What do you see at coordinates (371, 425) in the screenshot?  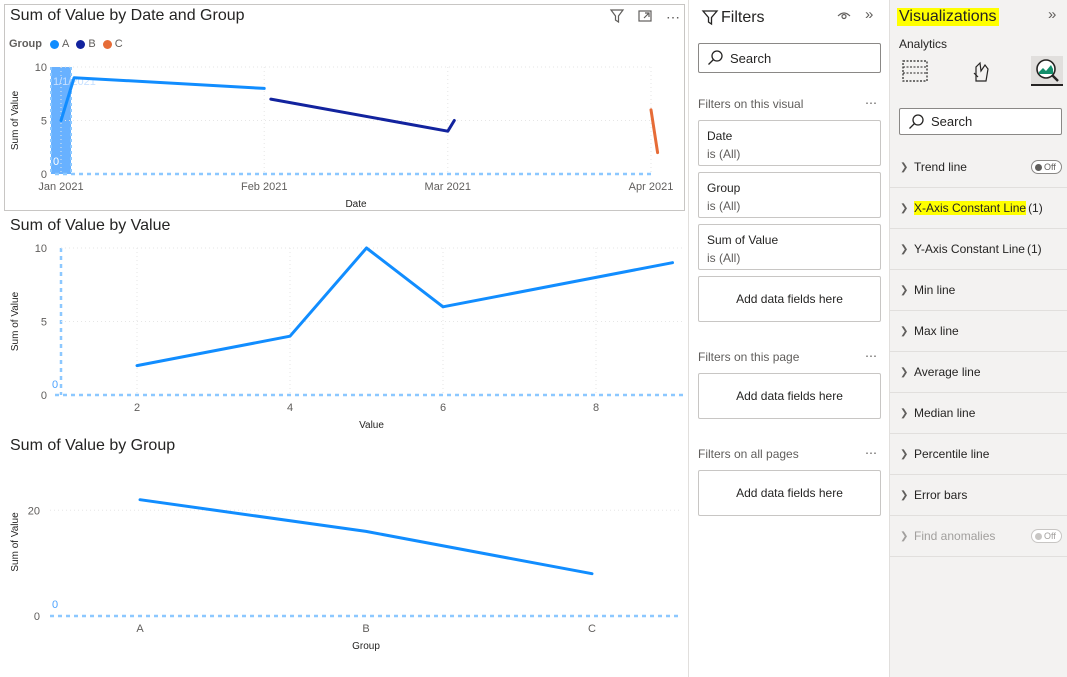 I see `x-axis-title: Value` at bounding box center [371, 425].